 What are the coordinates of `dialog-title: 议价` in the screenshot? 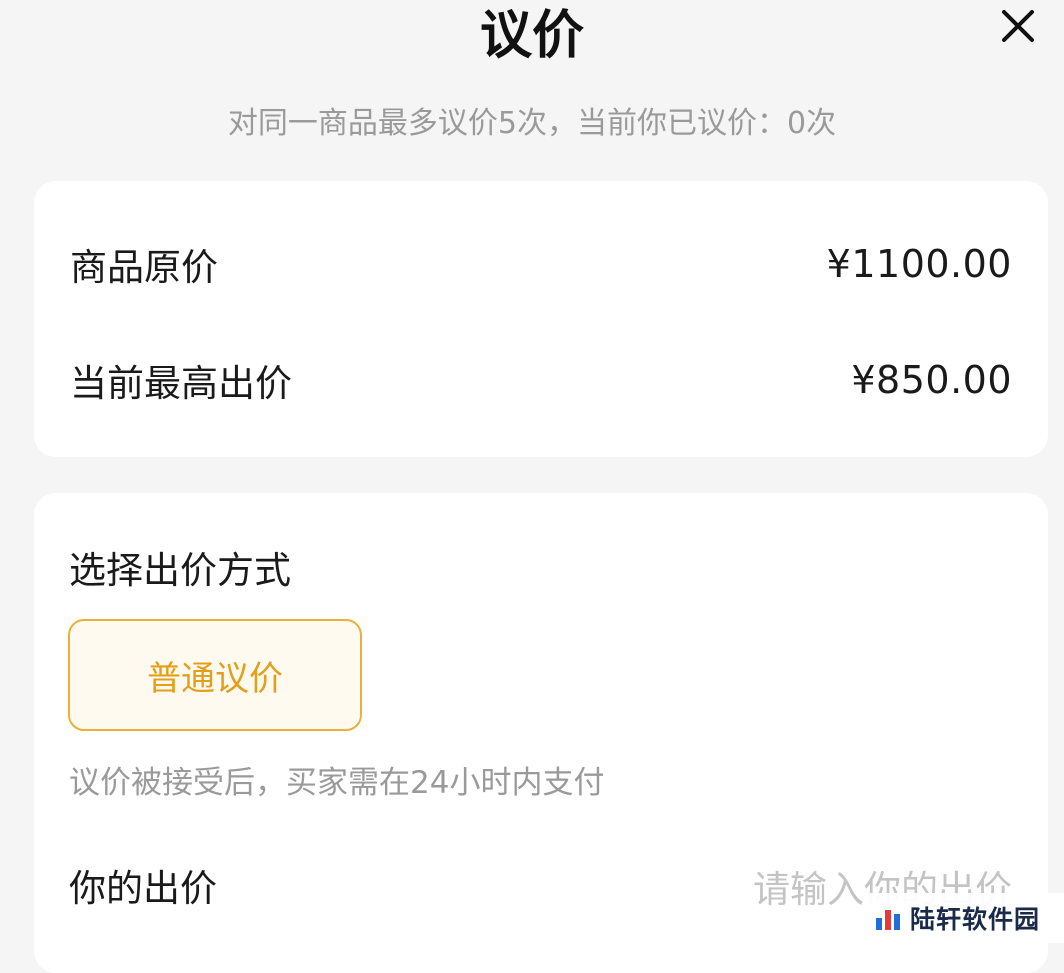 It's located at (531, 36).